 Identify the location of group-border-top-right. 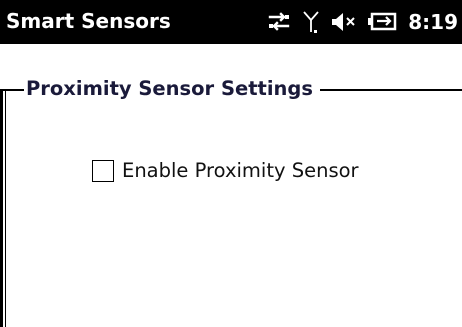
(391, 90).